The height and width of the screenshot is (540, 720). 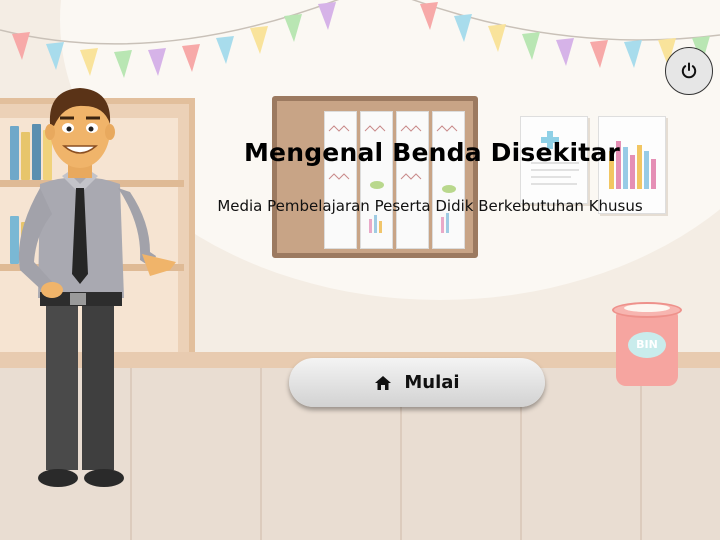 I want to click on home-icon, so click(x=383, y=382).